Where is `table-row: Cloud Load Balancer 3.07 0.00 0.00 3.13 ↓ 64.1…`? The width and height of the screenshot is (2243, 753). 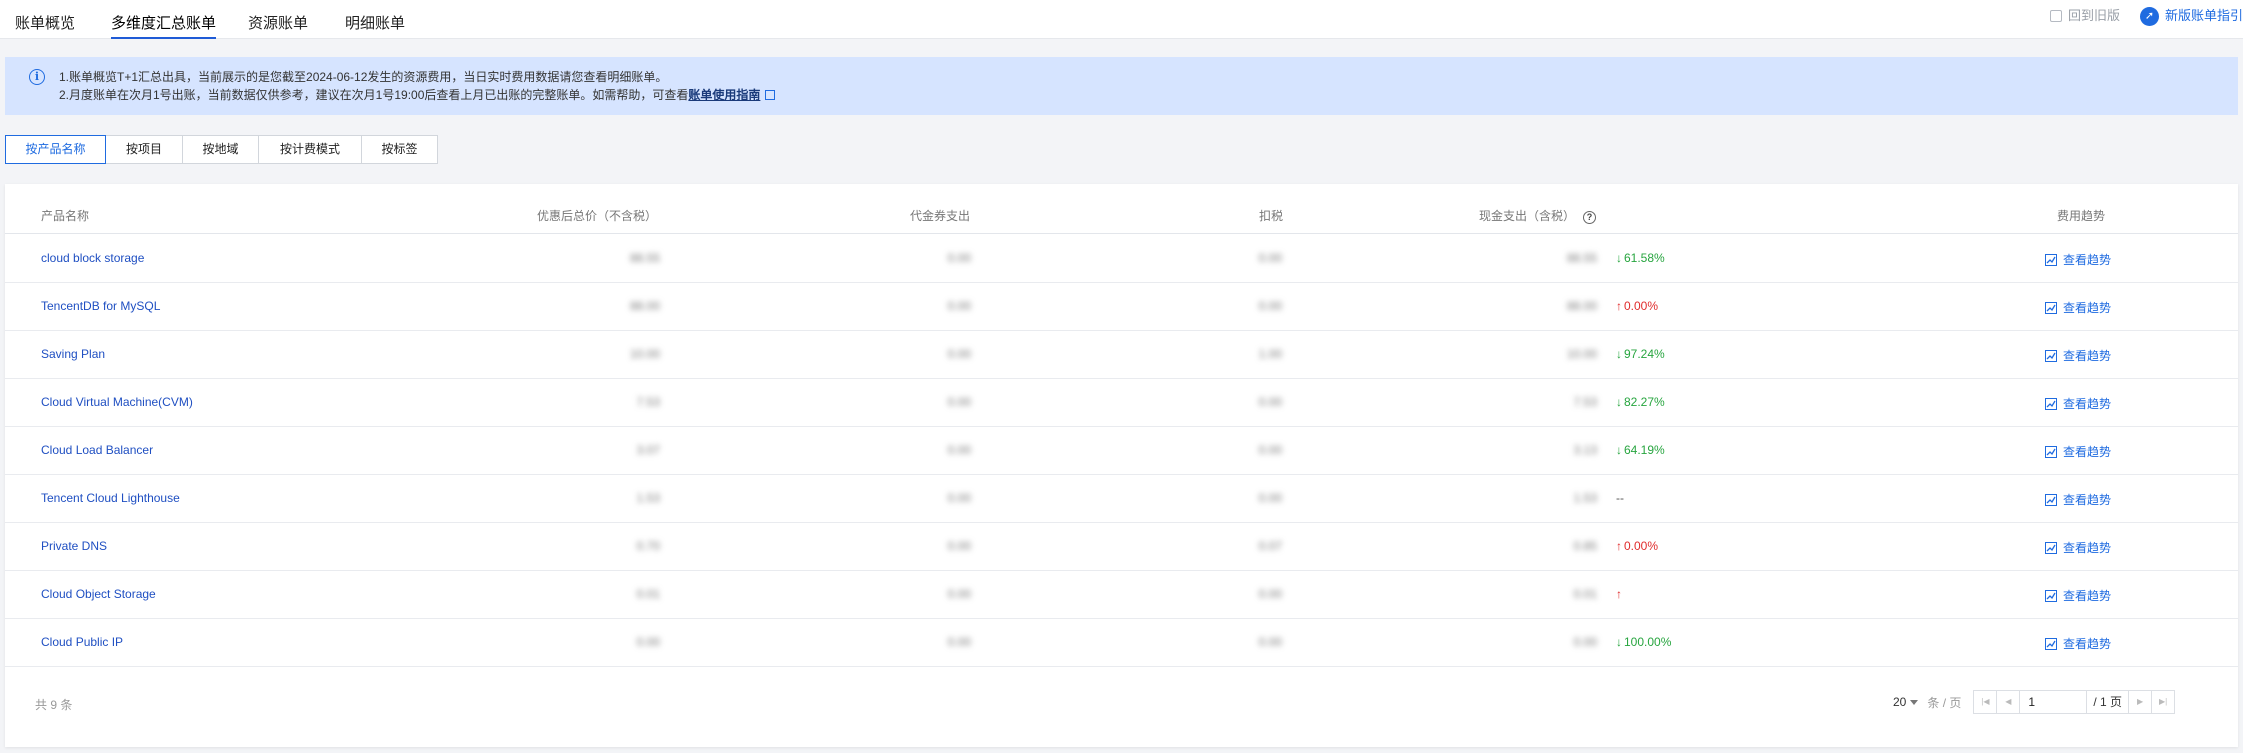
table-row: Cloud Load Balancer 3.07 0.00 0.00 3.13 ↓ 64.1… is located at coordinates (1121, 451).